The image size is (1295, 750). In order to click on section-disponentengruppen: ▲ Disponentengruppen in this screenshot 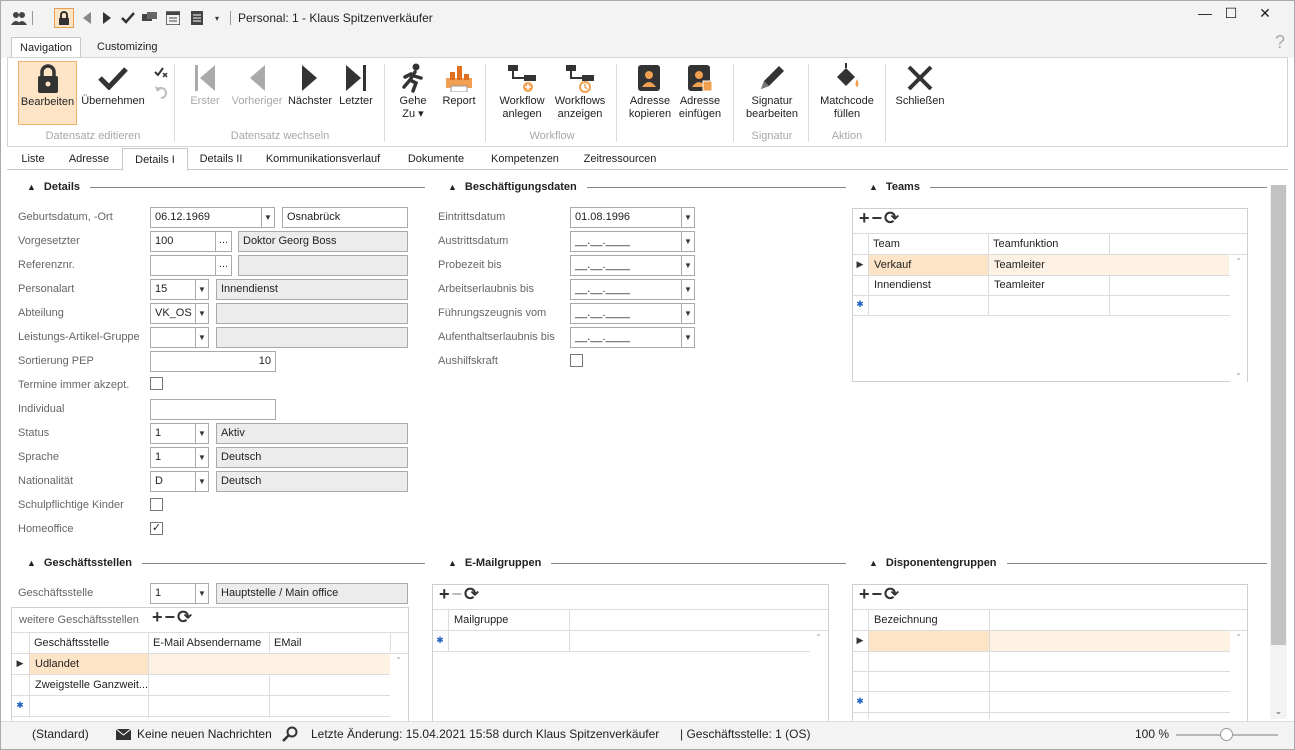, I will do `click(1058, 563)`.